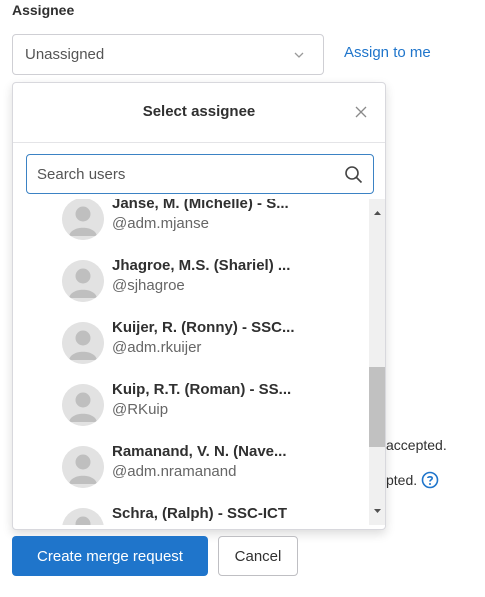  Describe the element at coordinates (430, 480) in the screenshot. I see `help-icon` at that location.